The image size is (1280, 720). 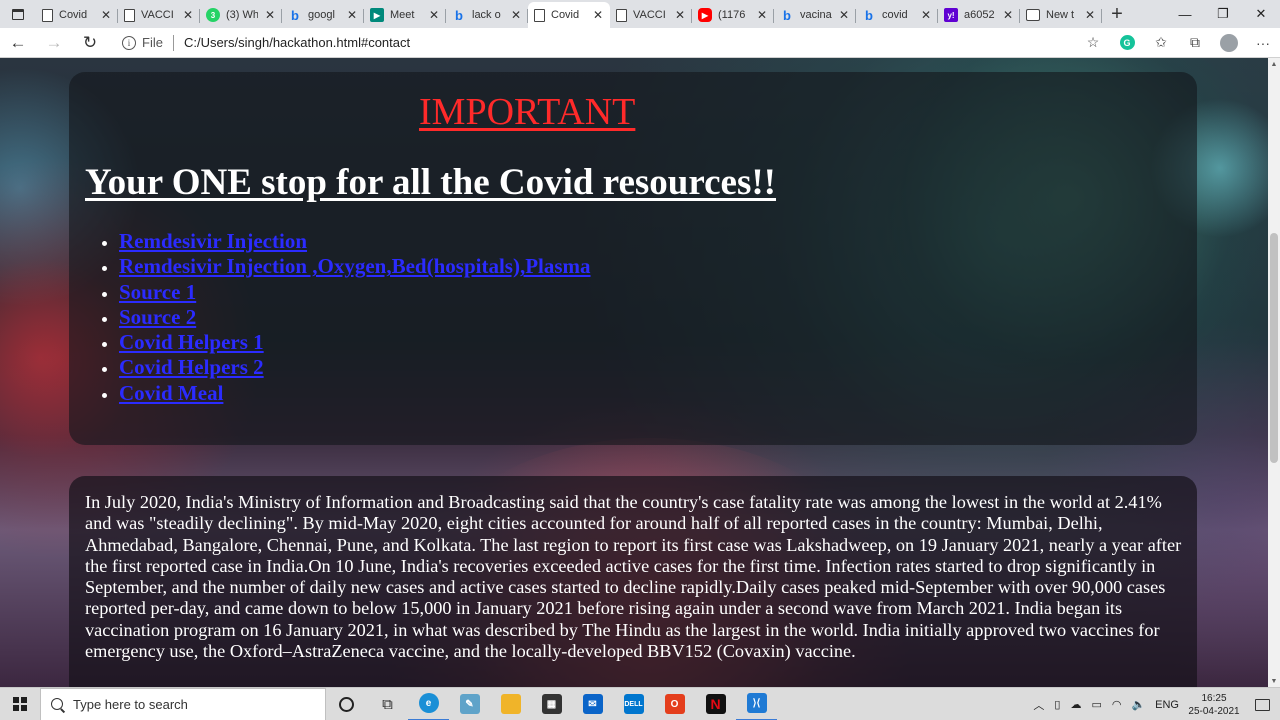 I want to click on task-view-icon: ⧉, so click(x=387, y=704).